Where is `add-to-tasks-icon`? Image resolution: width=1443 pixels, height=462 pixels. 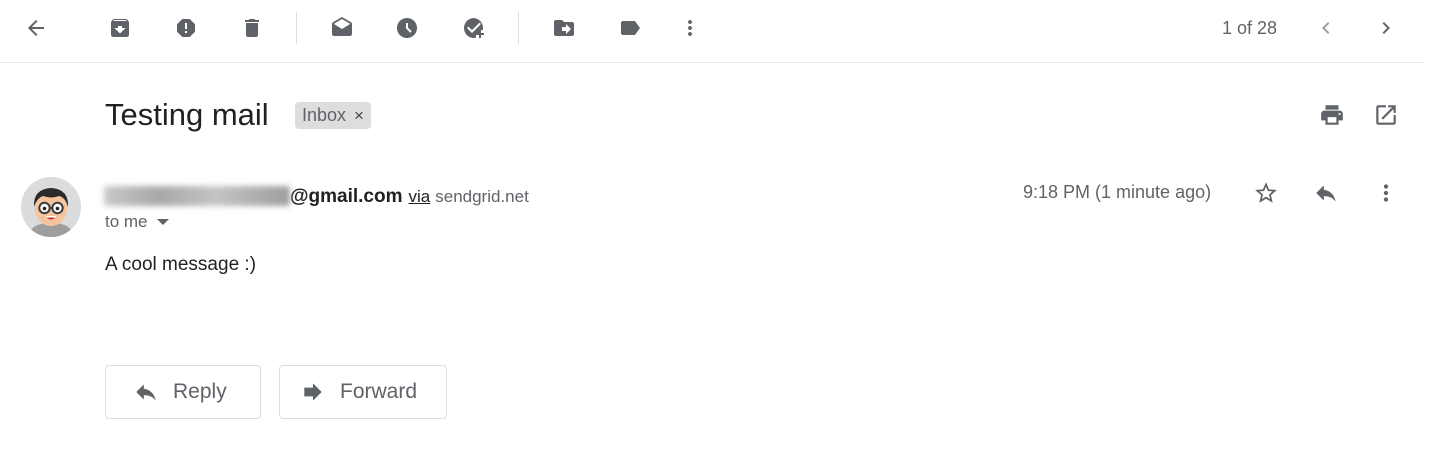
add-to-tasks-icon is located at coordinates (474, 28).